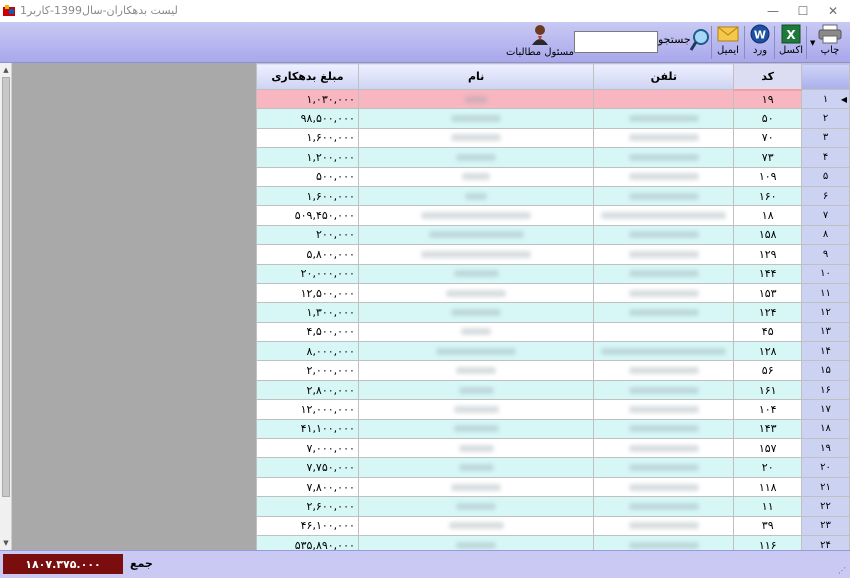  What do you see at coordinates (6, 70) in the screenshot?
I see `scroll-up-icon: ▲` at bounding box center [6, 70].